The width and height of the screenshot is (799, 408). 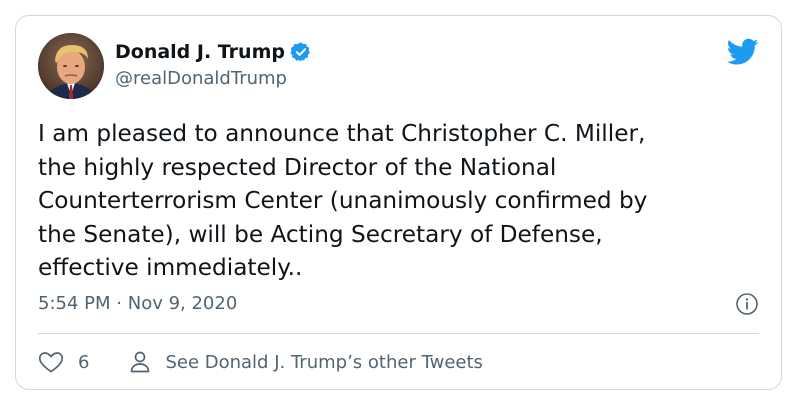 I want to click on avatar-image, so click(x=71, y=66).